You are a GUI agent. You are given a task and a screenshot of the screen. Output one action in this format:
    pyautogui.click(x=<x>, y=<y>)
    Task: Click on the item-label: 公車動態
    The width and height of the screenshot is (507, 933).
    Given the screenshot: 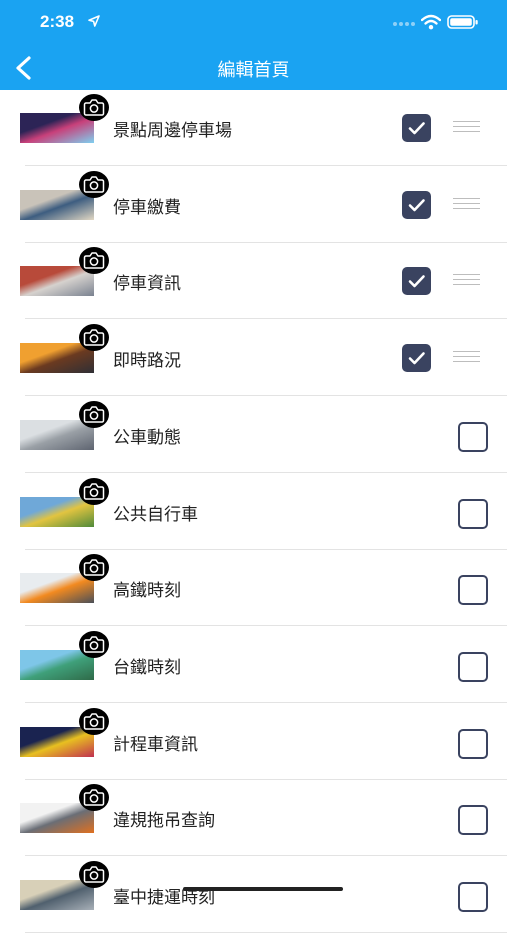 What is the action you would take?
    pyautogui.click(x=147, y=437)
    